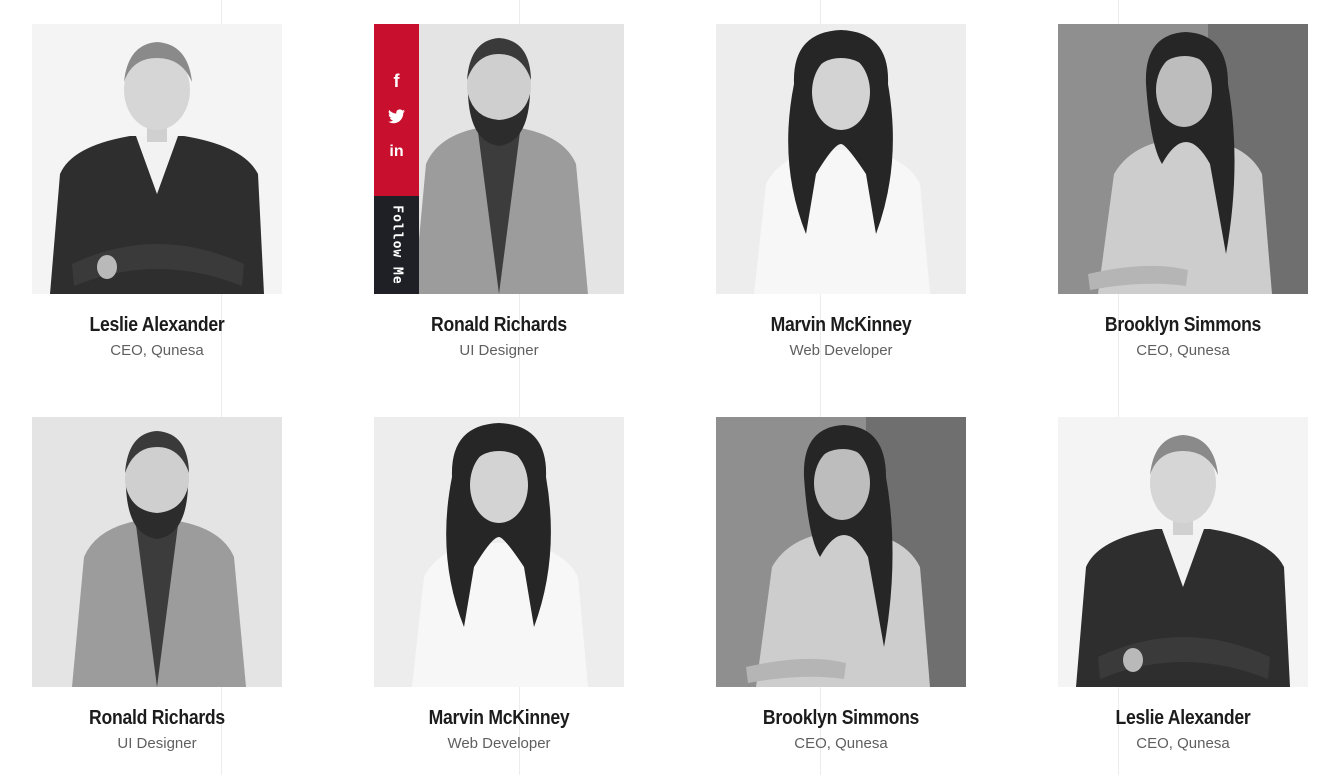  What do you see at coordinates (396, 116) in the screenshot?
I see `twitter-icon` at bounding box center [396, 116].